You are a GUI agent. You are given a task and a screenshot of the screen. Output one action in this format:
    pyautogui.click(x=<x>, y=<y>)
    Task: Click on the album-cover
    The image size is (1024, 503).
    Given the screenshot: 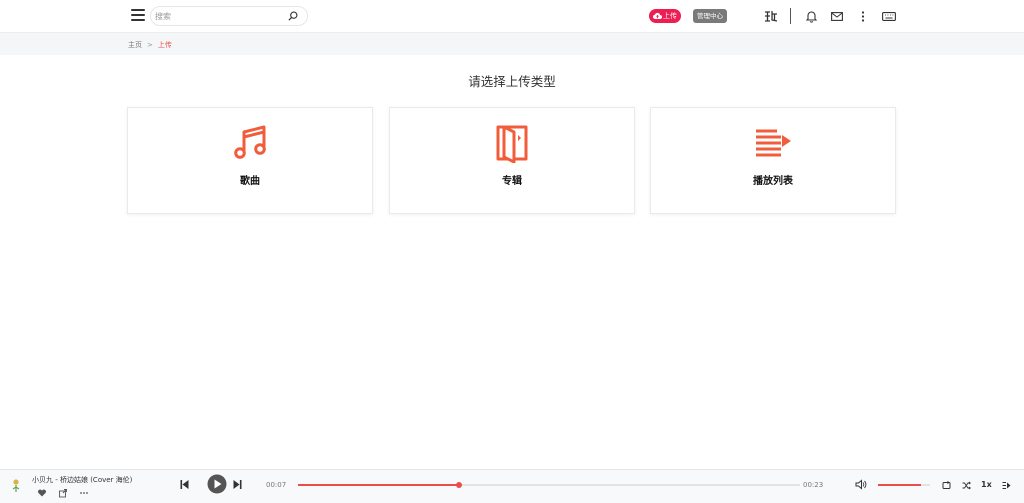 What is the action you would take?
    pyautogui.click(x=15, y=485)
    